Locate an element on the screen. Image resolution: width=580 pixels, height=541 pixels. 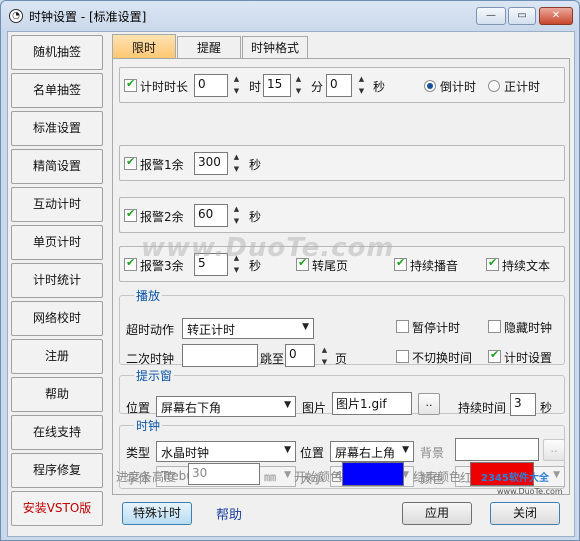
duration-label: 计时时长 is located at coordinates (164, 87).